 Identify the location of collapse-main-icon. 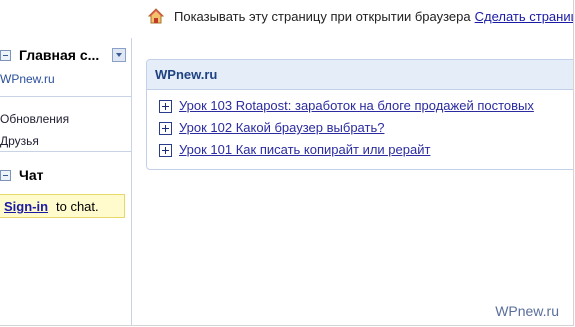
(5, 55).